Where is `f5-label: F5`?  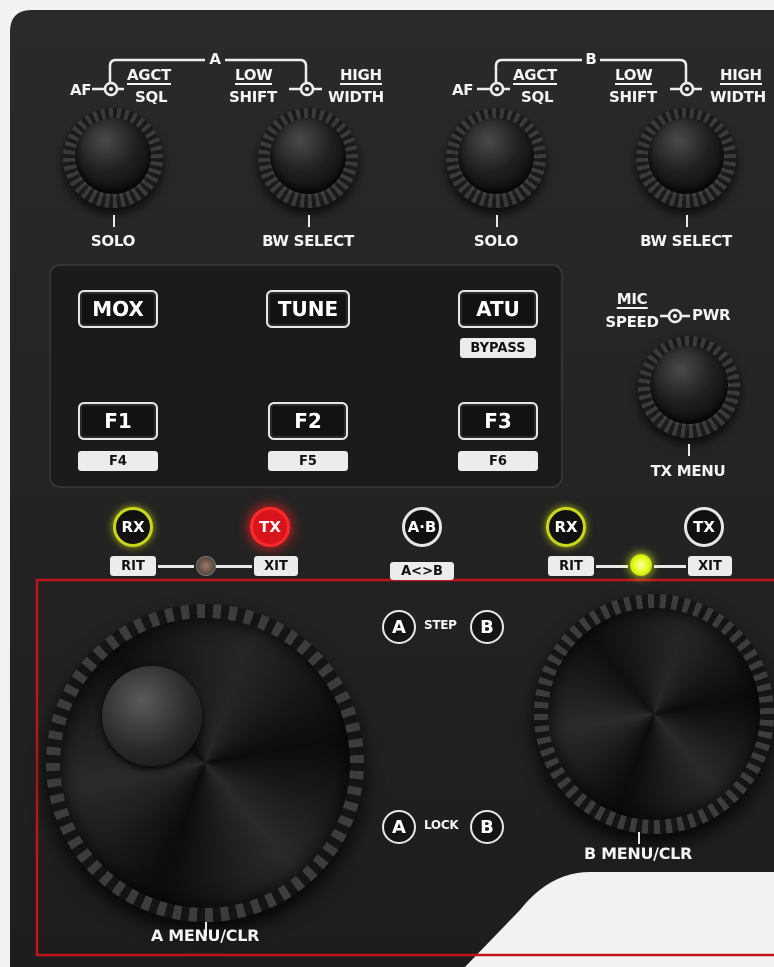 f5-label: F5 is located at coordinates (308, 461).